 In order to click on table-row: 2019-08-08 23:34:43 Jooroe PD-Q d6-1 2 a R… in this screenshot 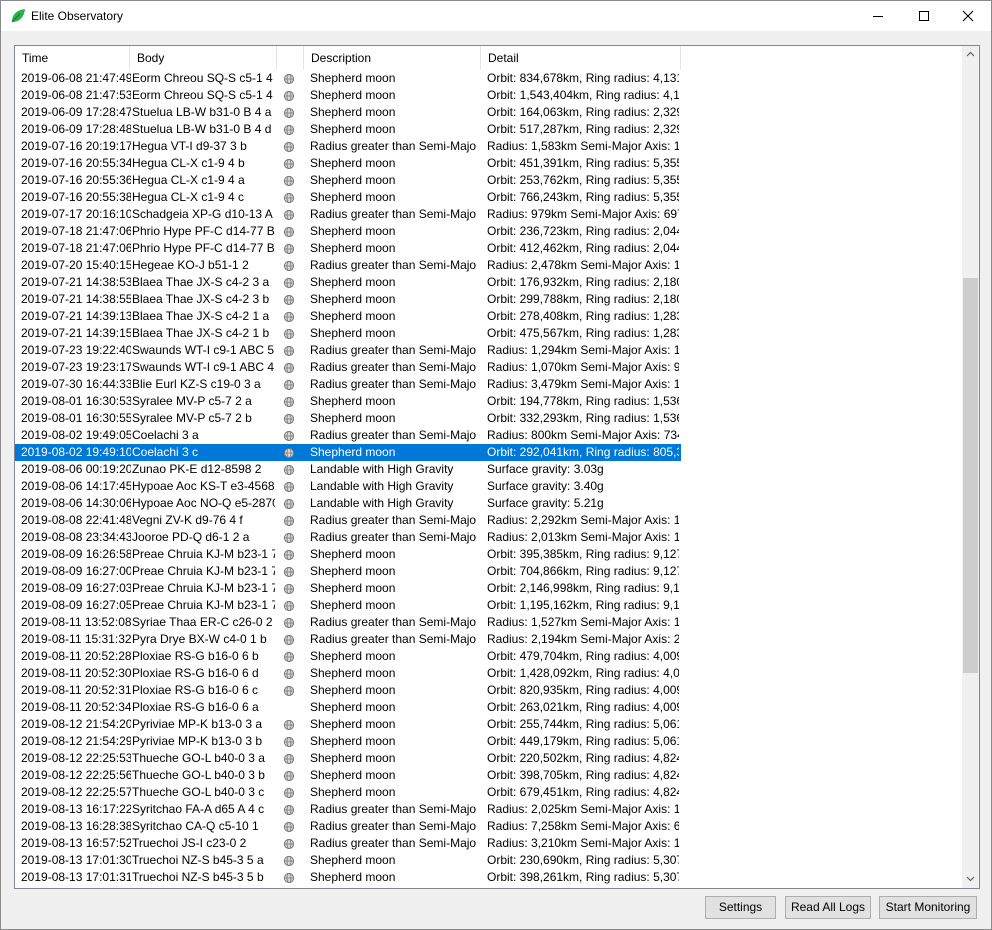, I will do `click(348, 537)`.